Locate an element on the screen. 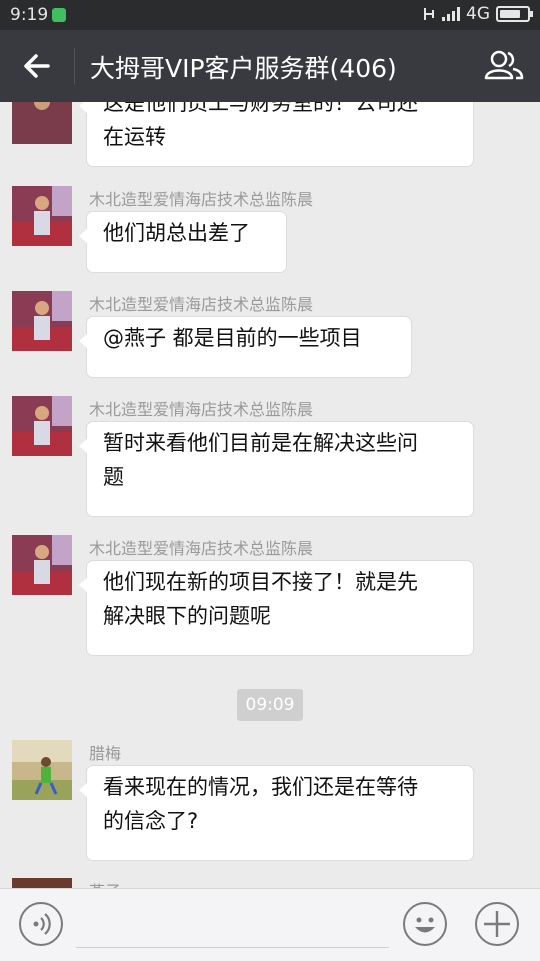 This screenshot has width=540, height=961. status-time: 9:19 is located at coordinates (29, 15).